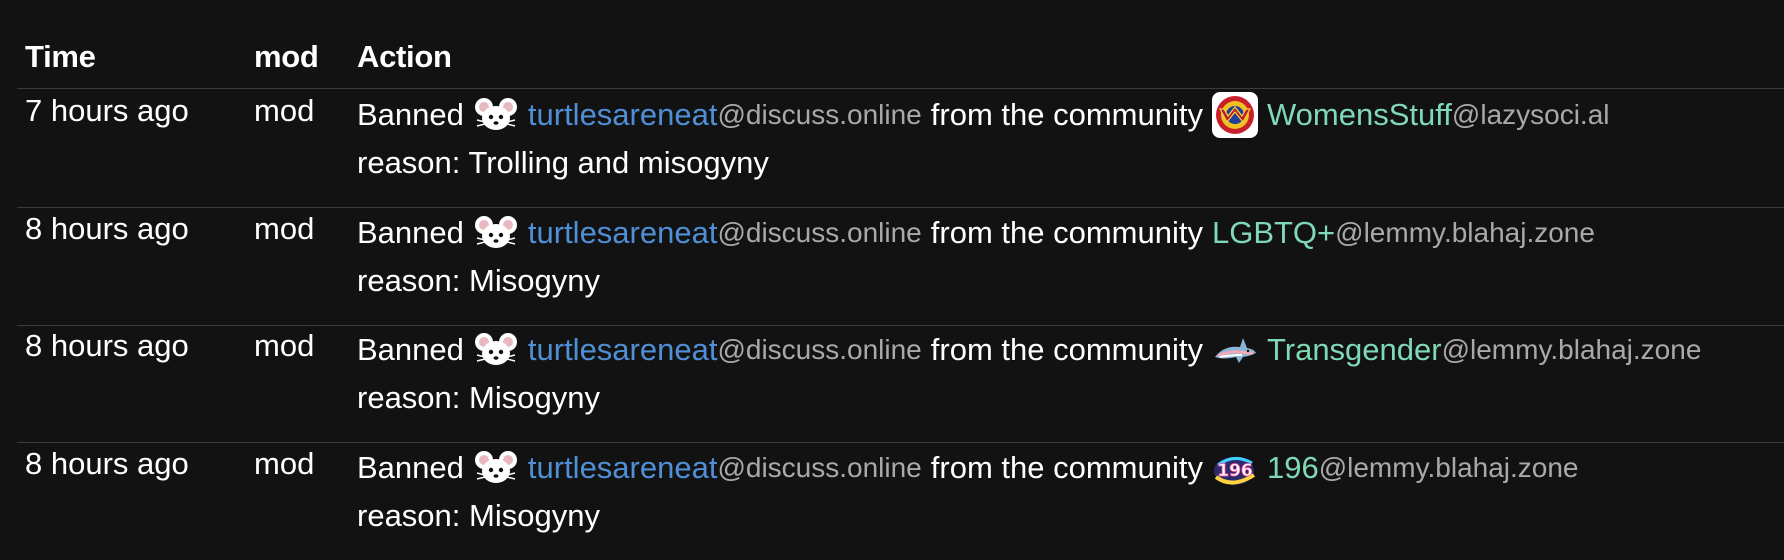 This screenshot has width=1784, height=560. Describe the element at coordinates (60, 56) in the screenshot. I see `time-column-header: Time` at that location.